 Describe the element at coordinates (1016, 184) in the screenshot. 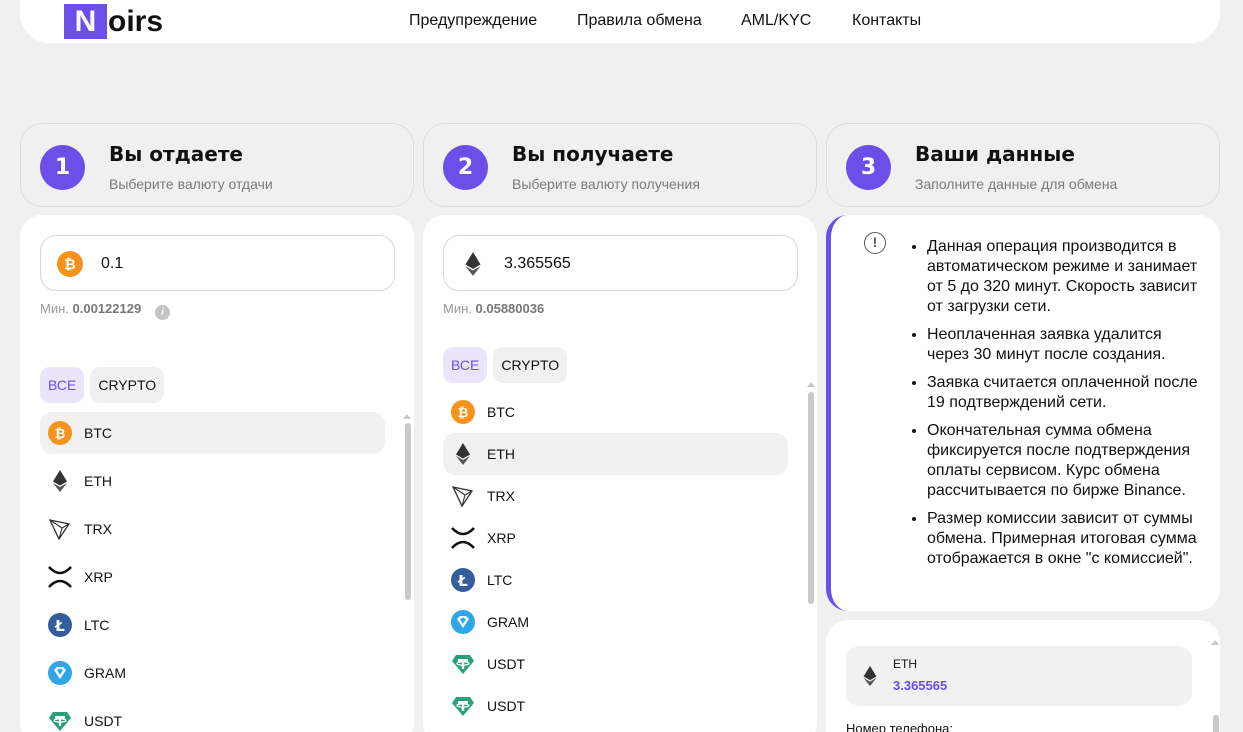

I see `step-subtitle: Заполните данные для обмена` at that location.